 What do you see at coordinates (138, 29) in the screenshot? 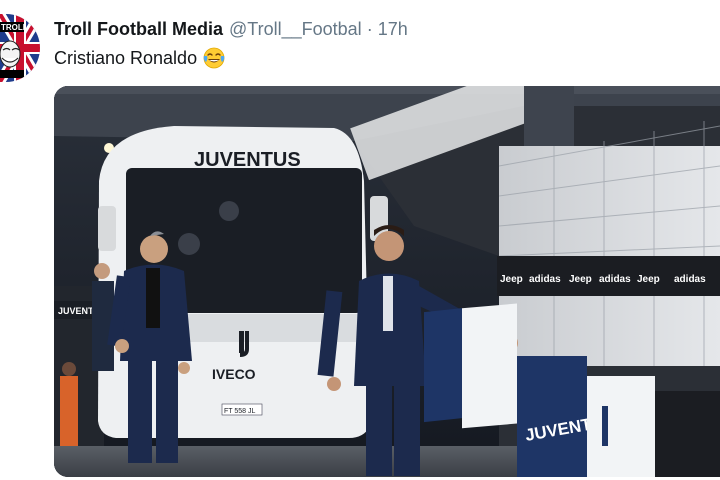
I see `display-name: Troll Football Media` at bounding box center [138, 29].